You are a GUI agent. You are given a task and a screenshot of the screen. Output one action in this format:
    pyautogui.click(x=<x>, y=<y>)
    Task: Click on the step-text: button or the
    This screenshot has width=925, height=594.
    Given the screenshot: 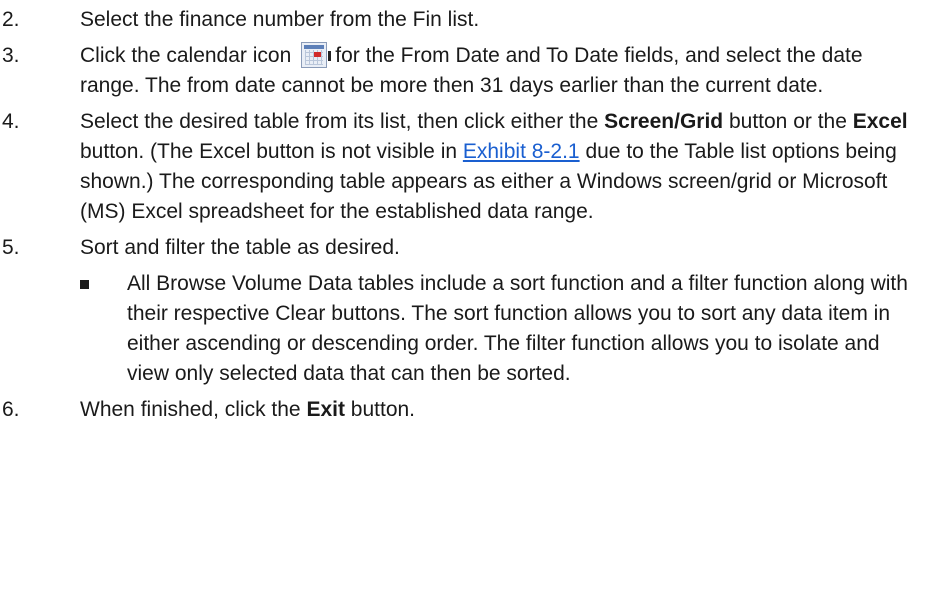 What is the action you would take?
    pyautogui.click(x=788, y=121)
    